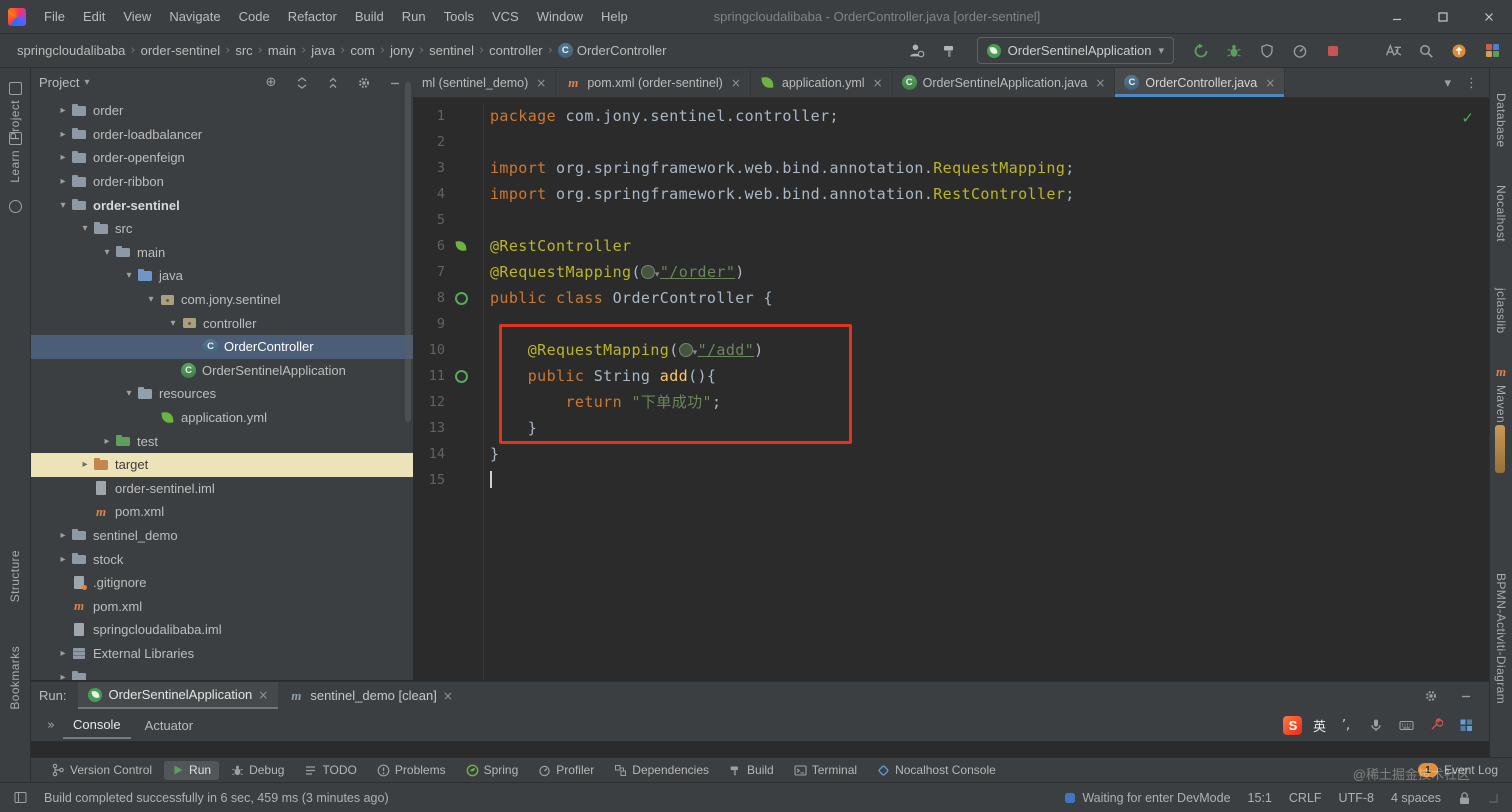 This screenshot has height=812, width=1512. What do you see at coordinates (54, 16) in the screenshot?
I see `menu-file: File` at bounding box center [54, 16].